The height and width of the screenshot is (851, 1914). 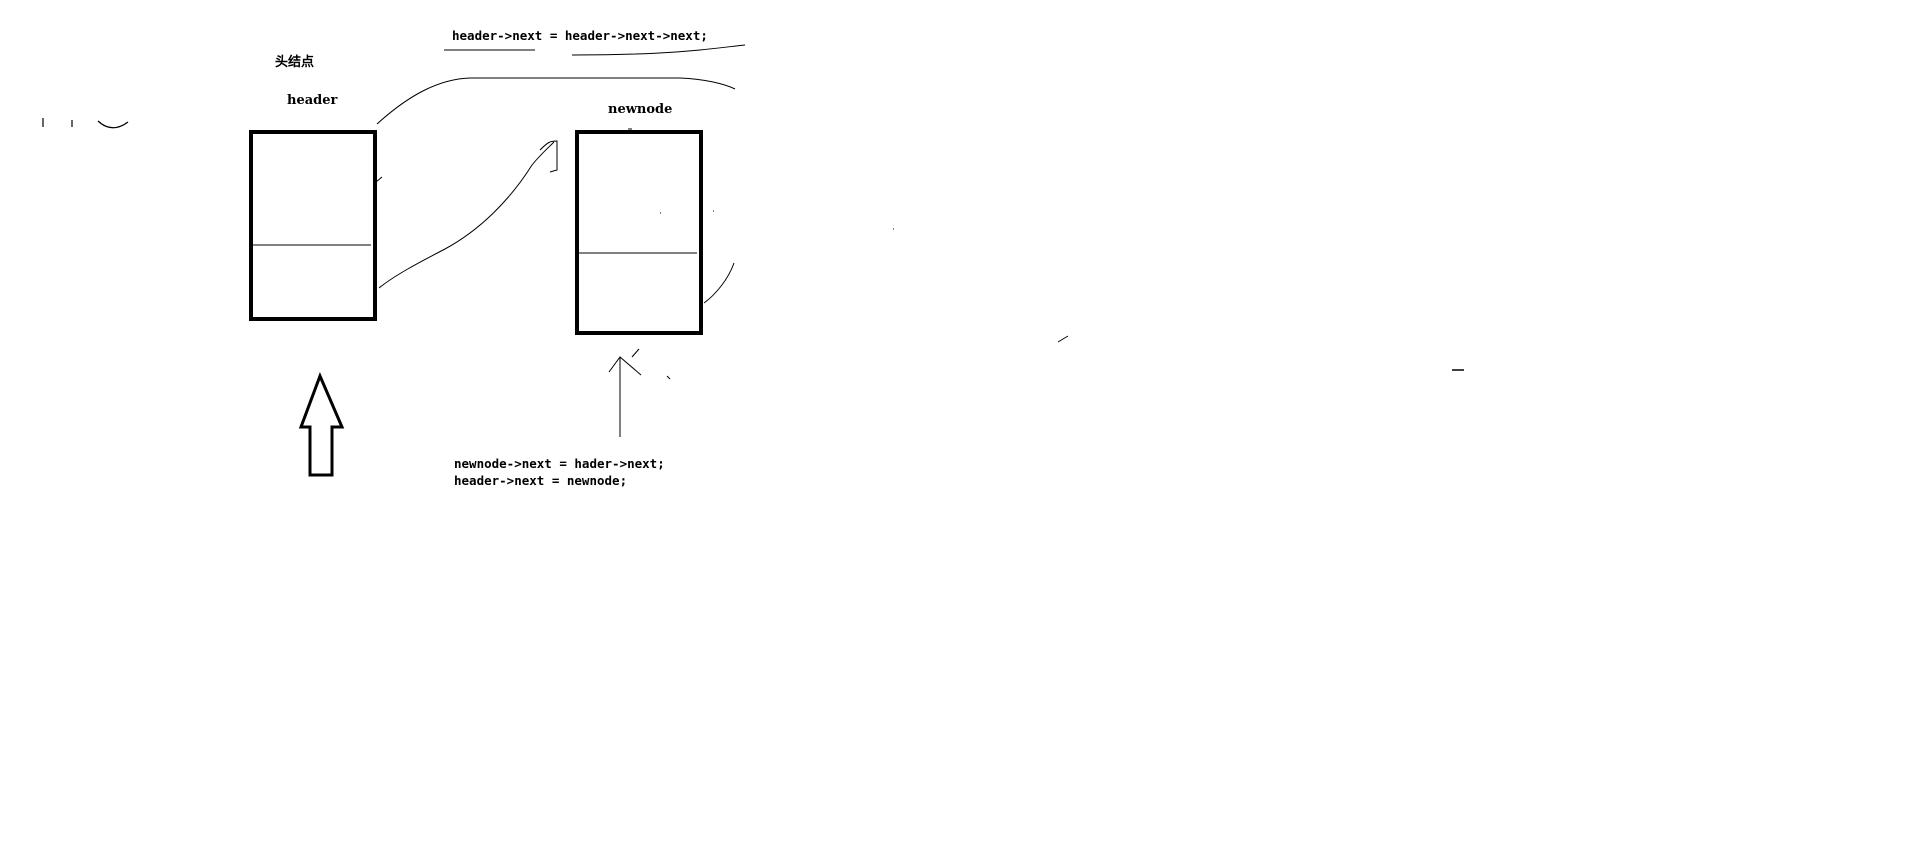 What do you see at coordinates (556, 101) in the screenshot?
I see `header-bypass-curve` at bounding box center [556, 101].